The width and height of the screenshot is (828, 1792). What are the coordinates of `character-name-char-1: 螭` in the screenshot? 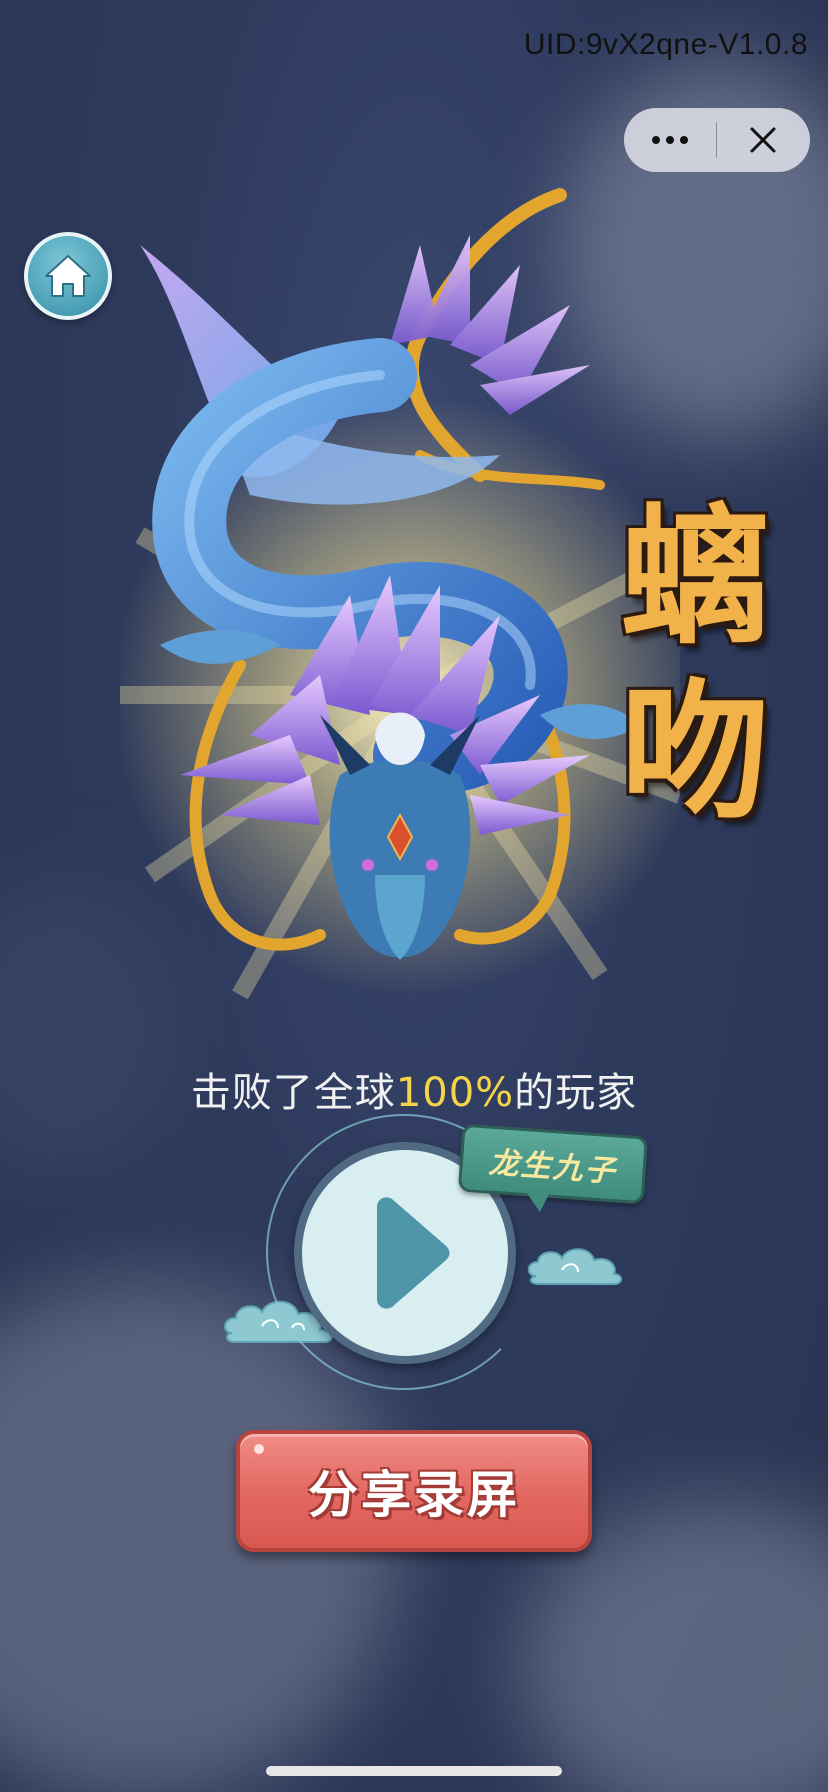 It's located at (694, 577).